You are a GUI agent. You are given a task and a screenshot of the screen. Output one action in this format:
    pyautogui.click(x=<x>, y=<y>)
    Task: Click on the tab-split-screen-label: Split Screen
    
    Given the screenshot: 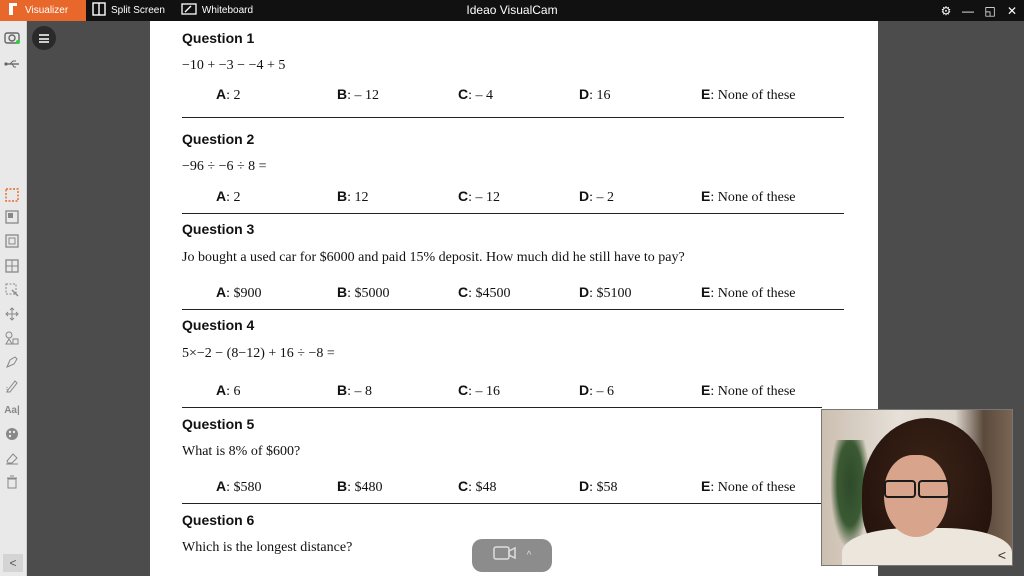 What is the action you would take?
    pyautogui.click(x=138, y=10)
    